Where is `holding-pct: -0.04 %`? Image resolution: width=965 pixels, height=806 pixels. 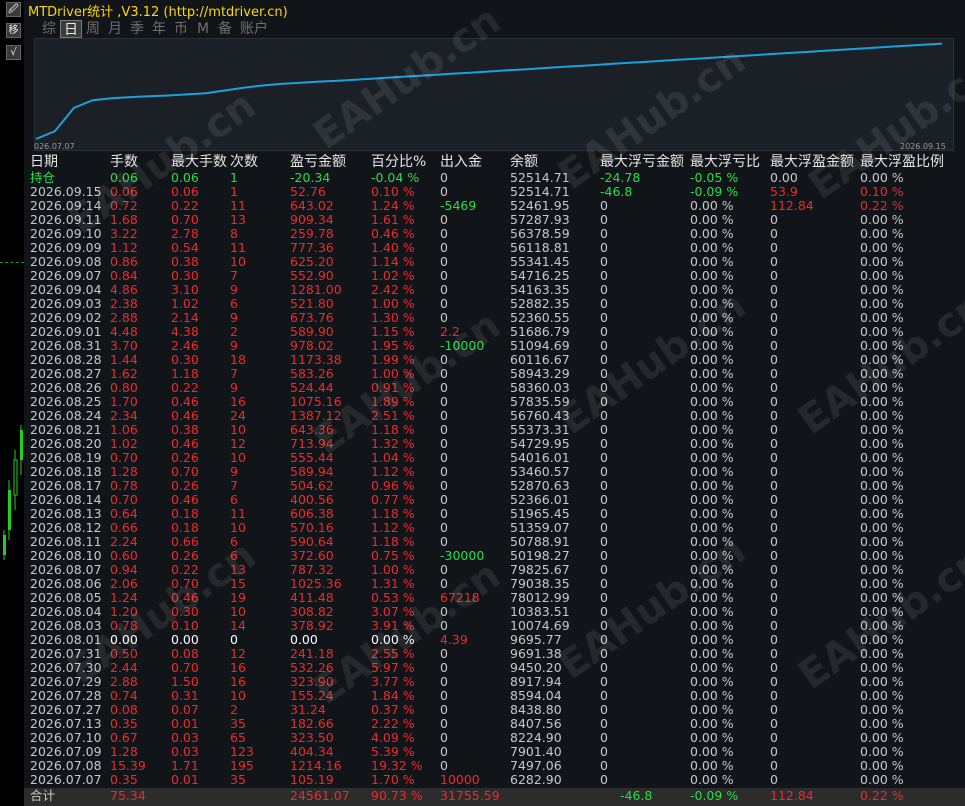
holding-pct: -0.04 % is located at coordinates (395, 177).